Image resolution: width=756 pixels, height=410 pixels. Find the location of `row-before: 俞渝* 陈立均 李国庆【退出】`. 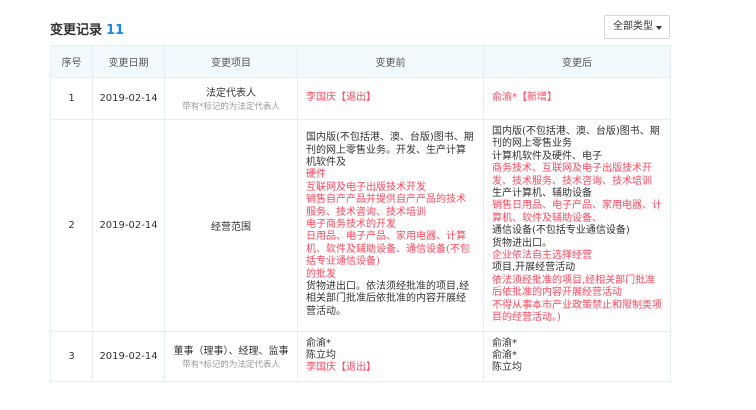

row-before: 俞渝* 陈立均 李国庆【退出】 is located at coordinates (390, 356).